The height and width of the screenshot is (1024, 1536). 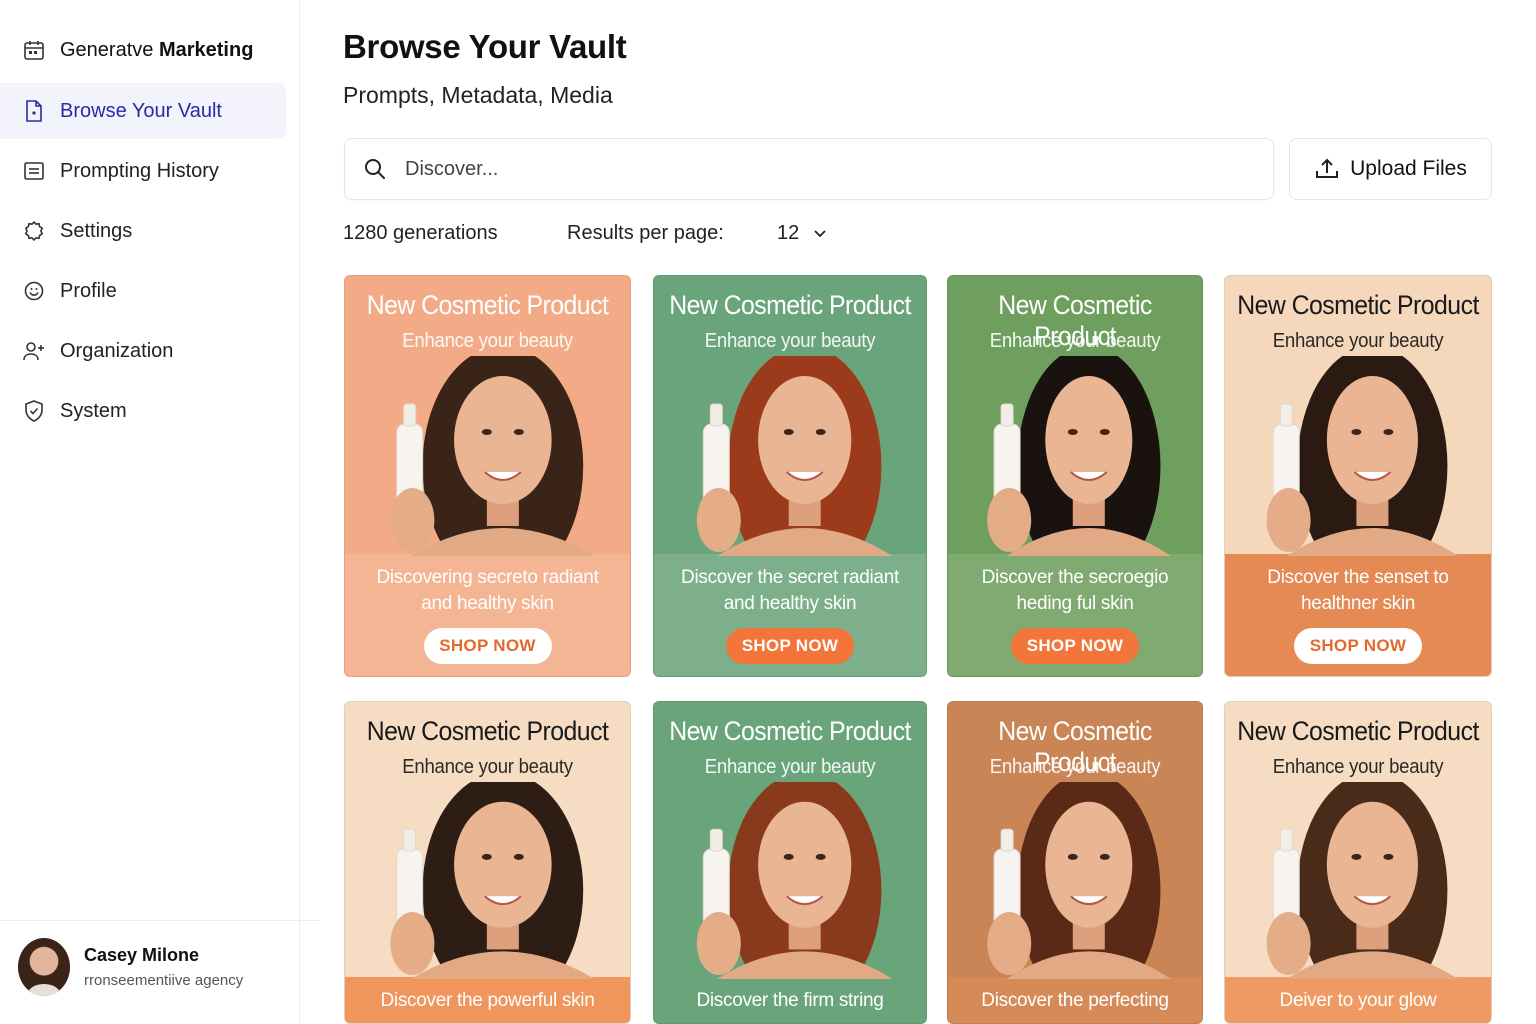 I want to click on sidebar-item-organization: Organization, so click(x=143, y=351).